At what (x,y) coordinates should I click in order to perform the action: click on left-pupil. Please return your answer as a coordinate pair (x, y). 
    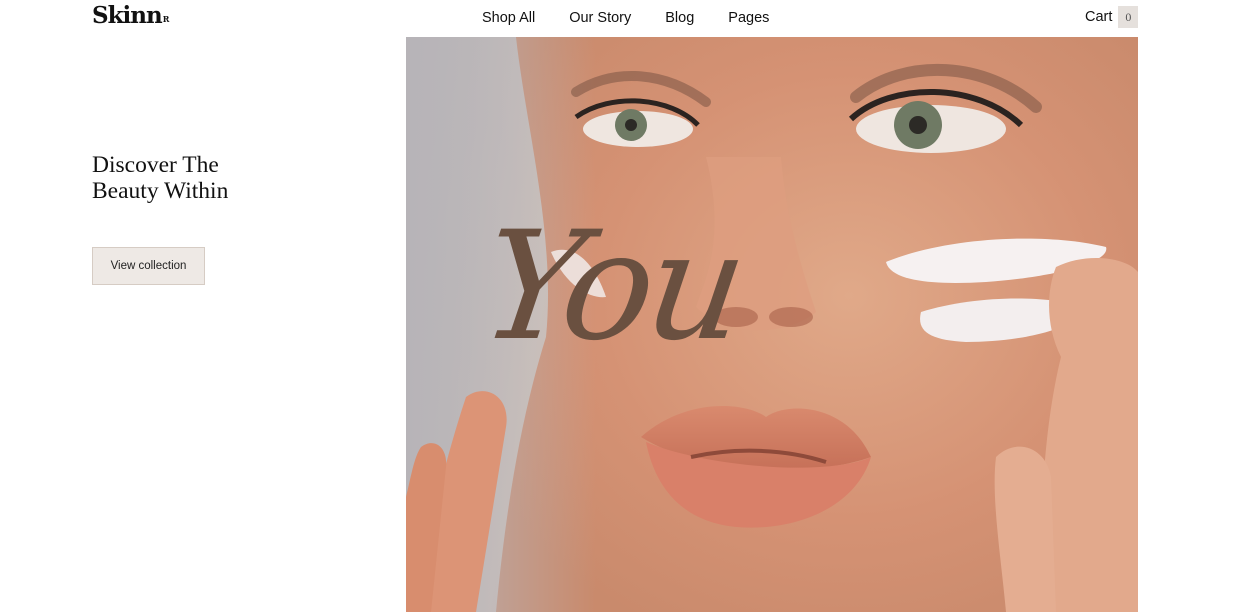
    Looking at the image, I should click on (631, 125).